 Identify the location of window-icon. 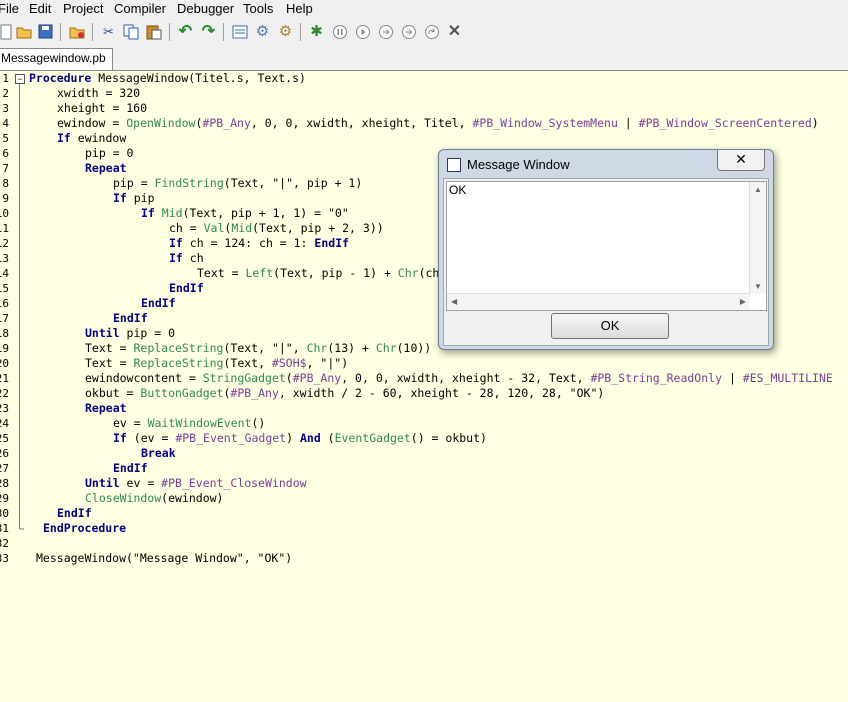
(454, 165).